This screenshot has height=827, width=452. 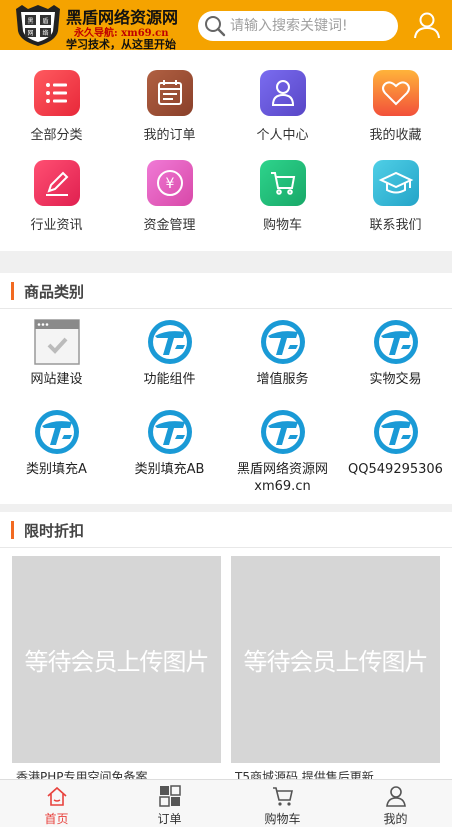 I want to click on category-item-physical-goods: 实物交易, so click(x=395, y=356).